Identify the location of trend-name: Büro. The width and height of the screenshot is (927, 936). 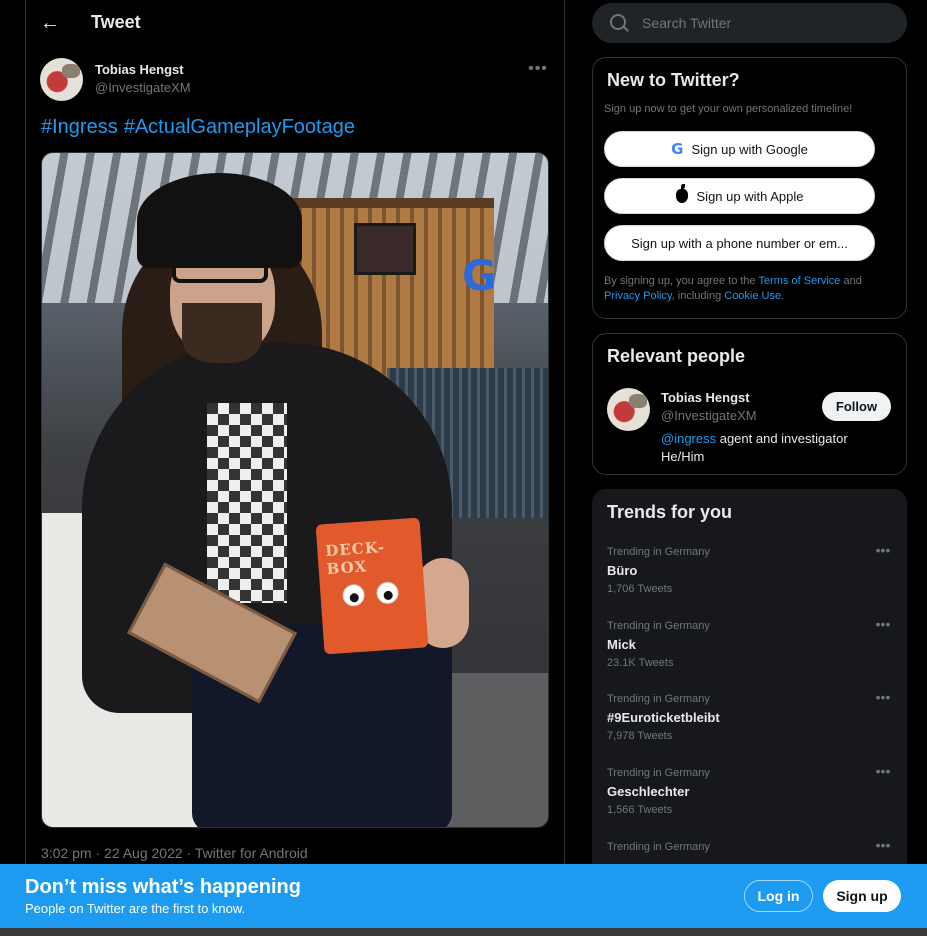
(622, 570).